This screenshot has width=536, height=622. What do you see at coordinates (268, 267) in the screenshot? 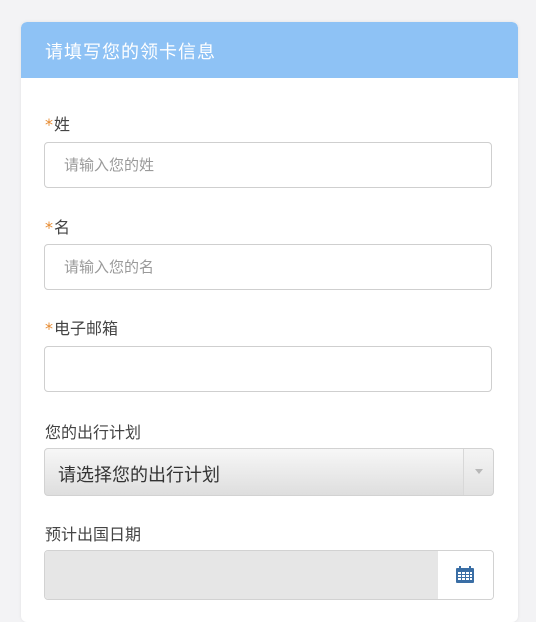
I see `first-name-input` at bounding box center [268, 267].